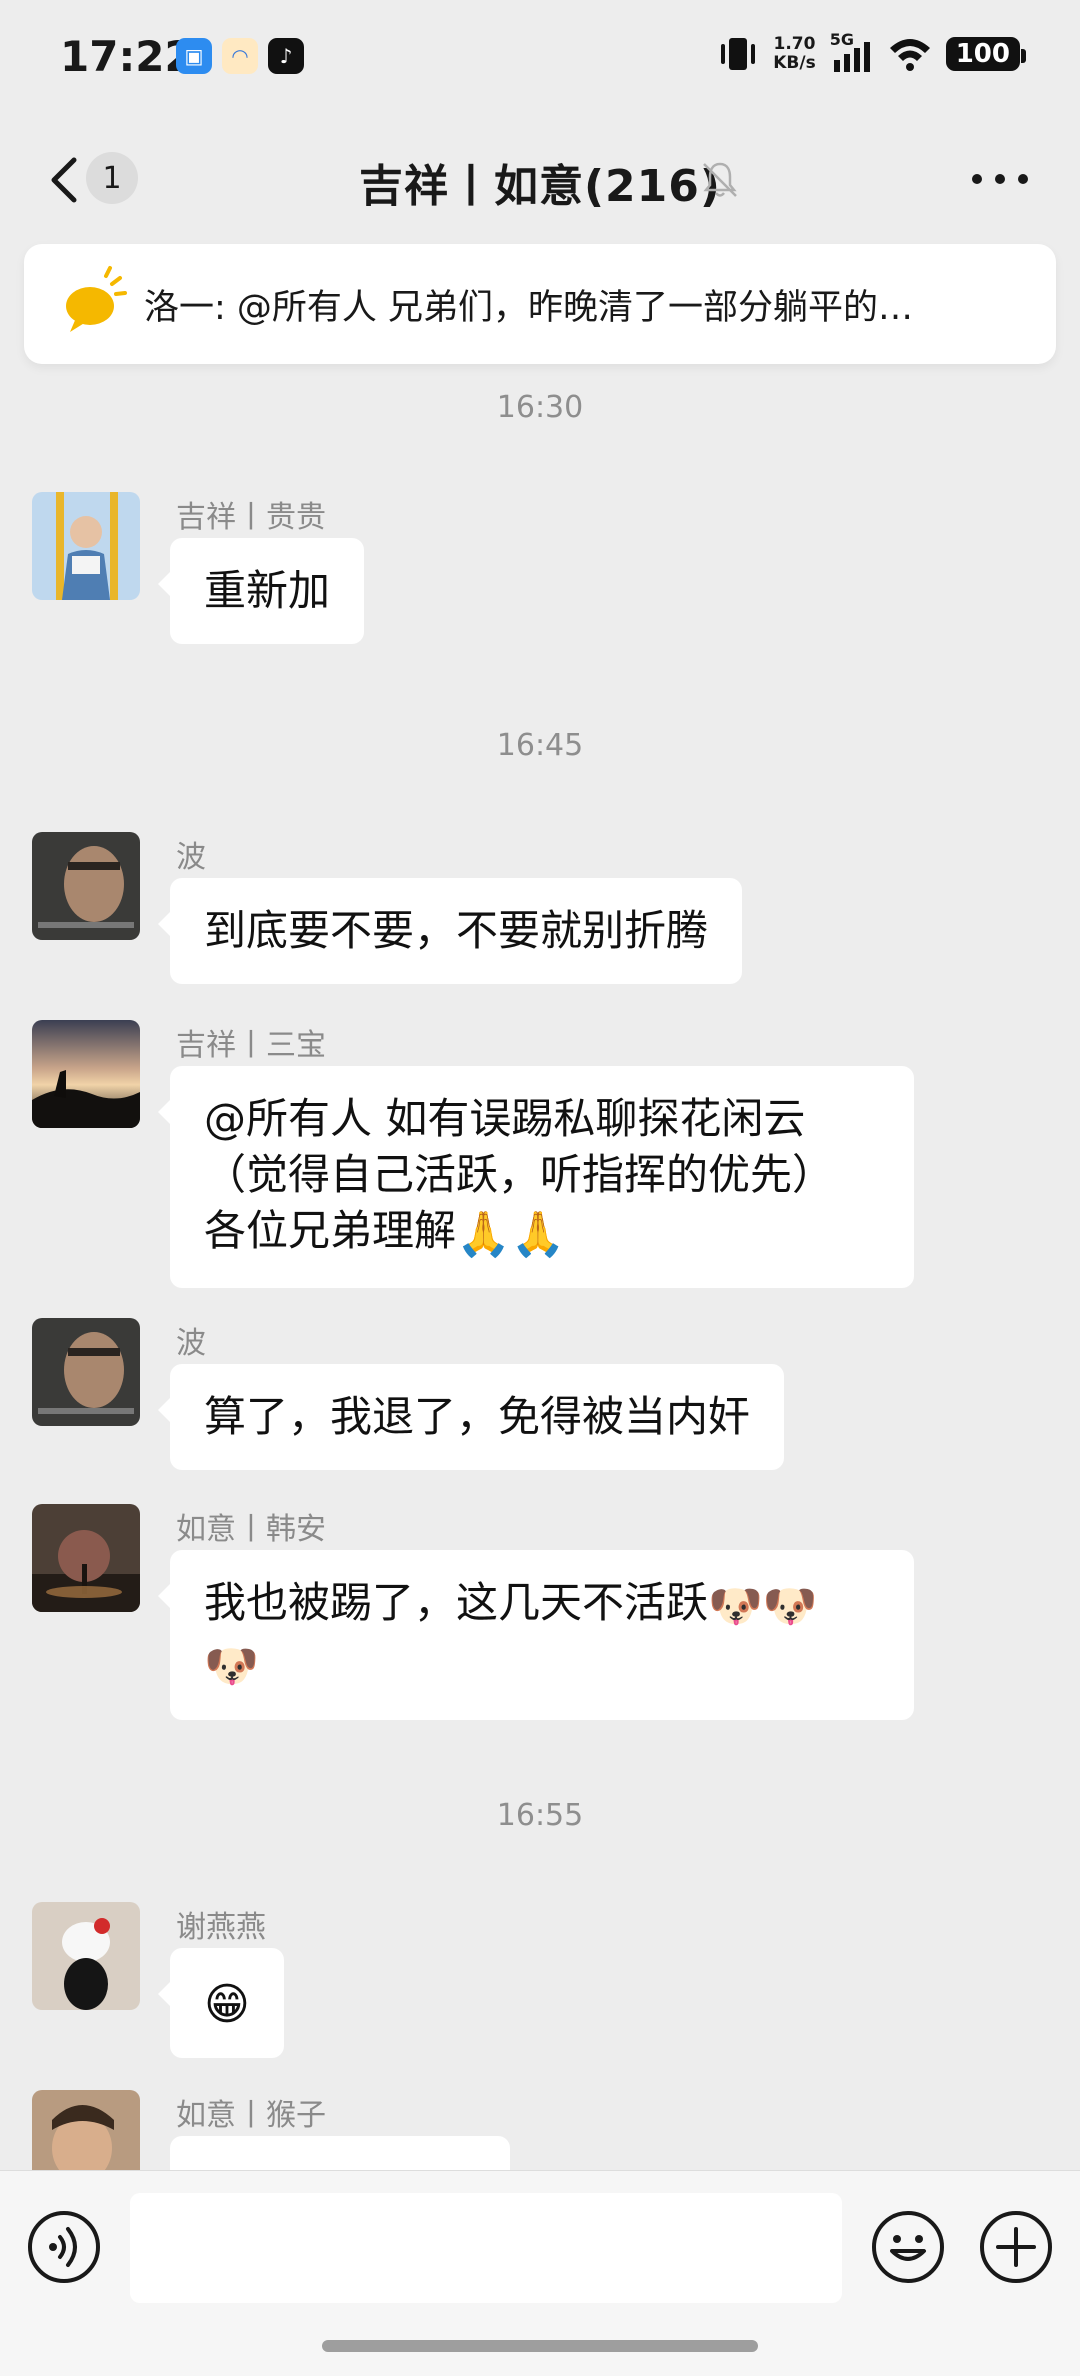 The width and height of the screenshot is (1080, 2376). I want to click on message-bubble: 我也被踢了，这几天不活跃🐶🐶 🐶, so click(536, 1635).